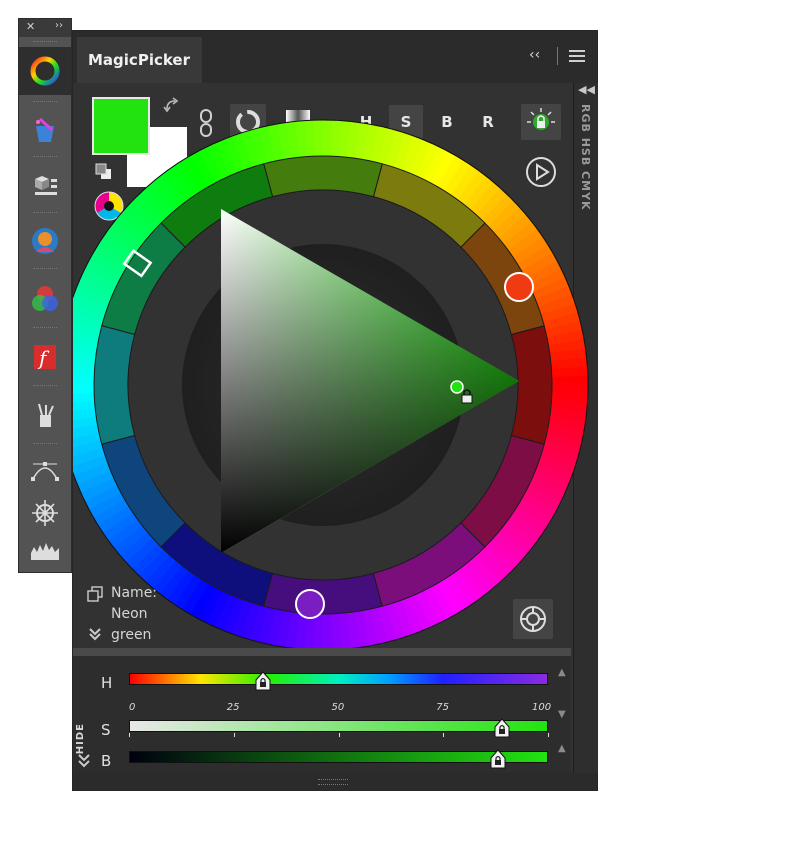  I want to click on magicpicker-wheel-icon, so click(45, 71).